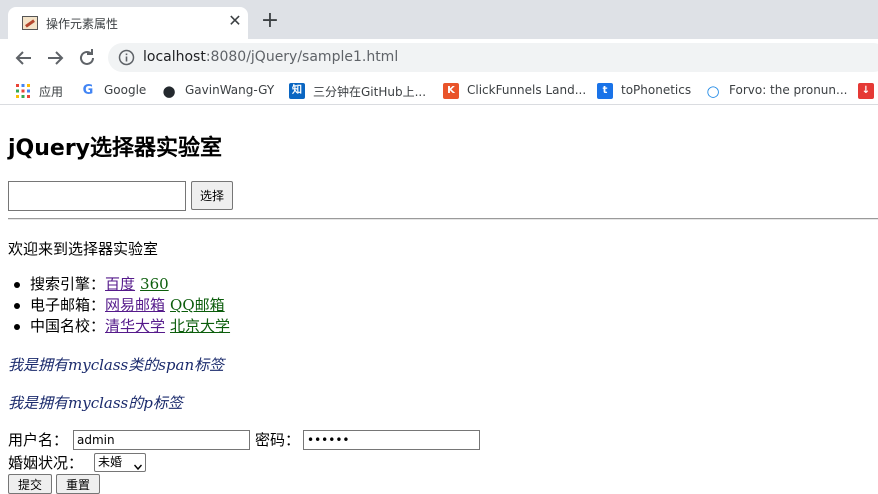 The width and height of the screenshot is (878, 494). What do you see at coordinates (391, 440) in the screenshot?
I see `password-field` at bounding box center [391, 440].